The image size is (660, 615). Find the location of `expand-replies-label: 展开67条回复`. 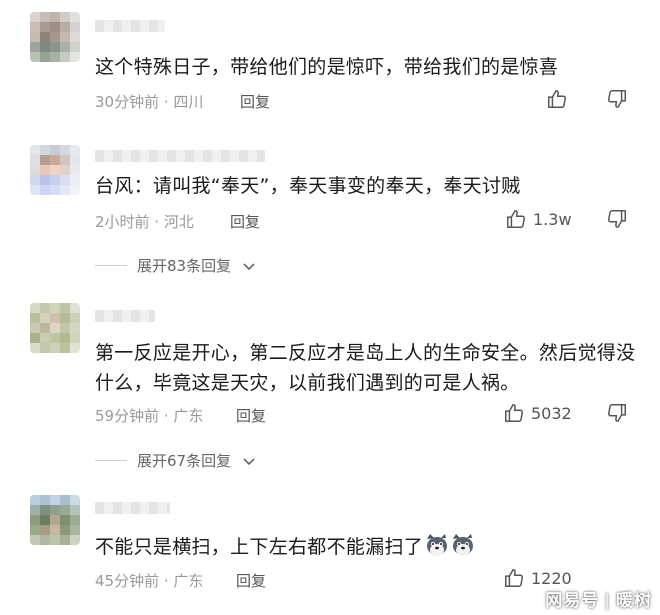

expand-replies-label: 展开67条回复 is located at coordinates (184, 461).